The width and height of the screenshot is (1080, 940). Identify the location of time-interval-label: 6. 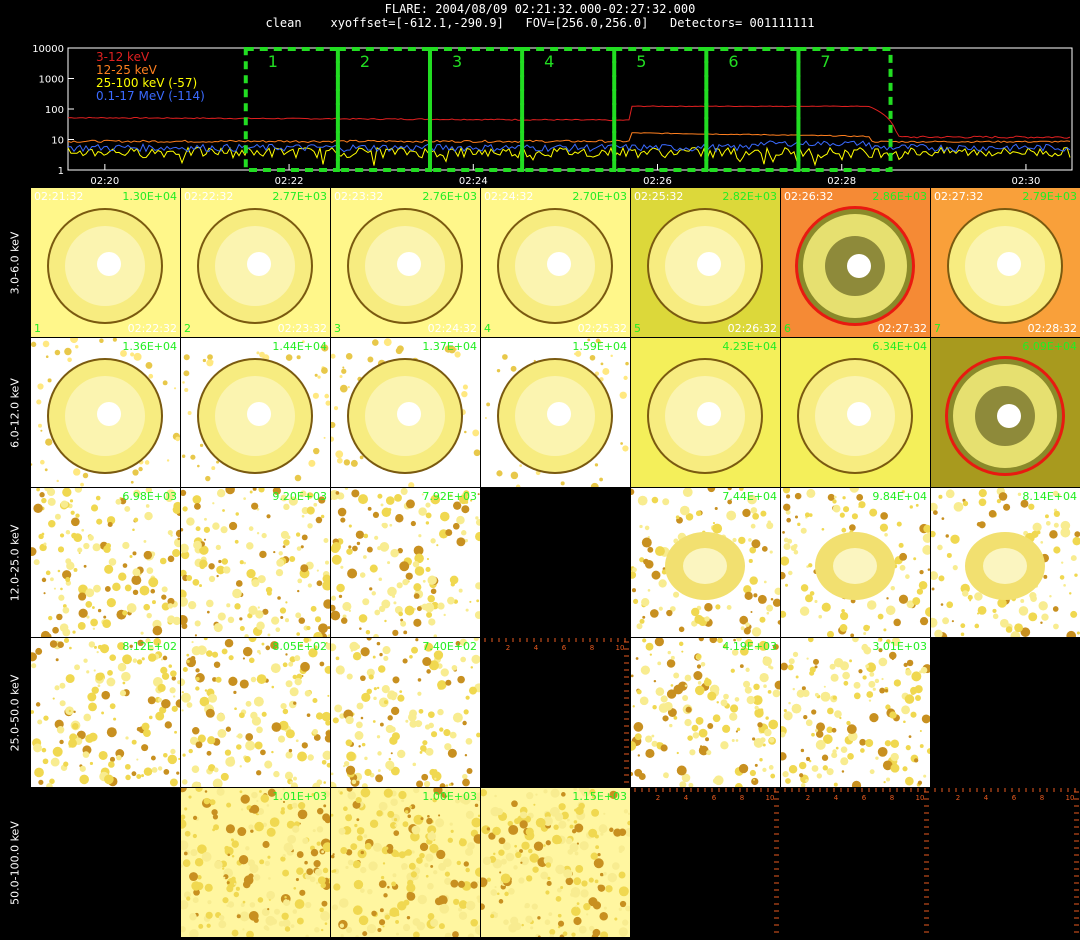
(733, 61).